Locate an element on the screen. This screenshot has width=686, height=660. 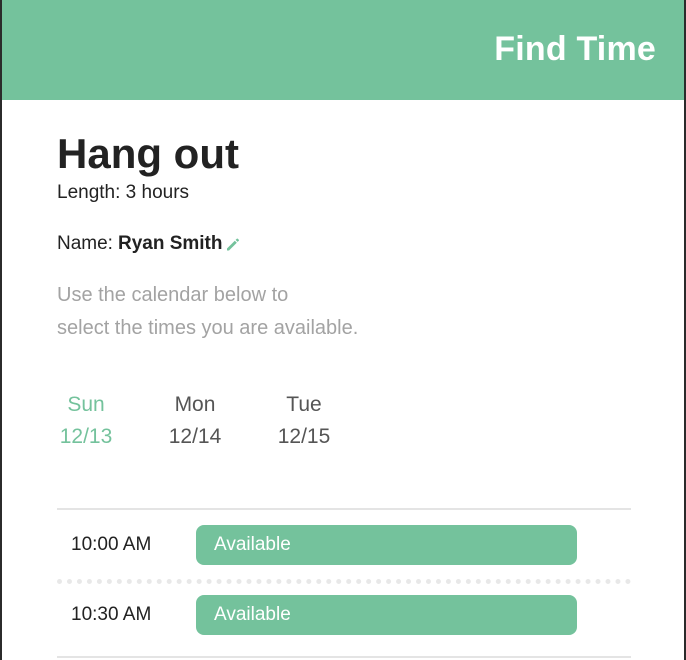
user-name: Ryan Smith is located at coordinates (170, 244).